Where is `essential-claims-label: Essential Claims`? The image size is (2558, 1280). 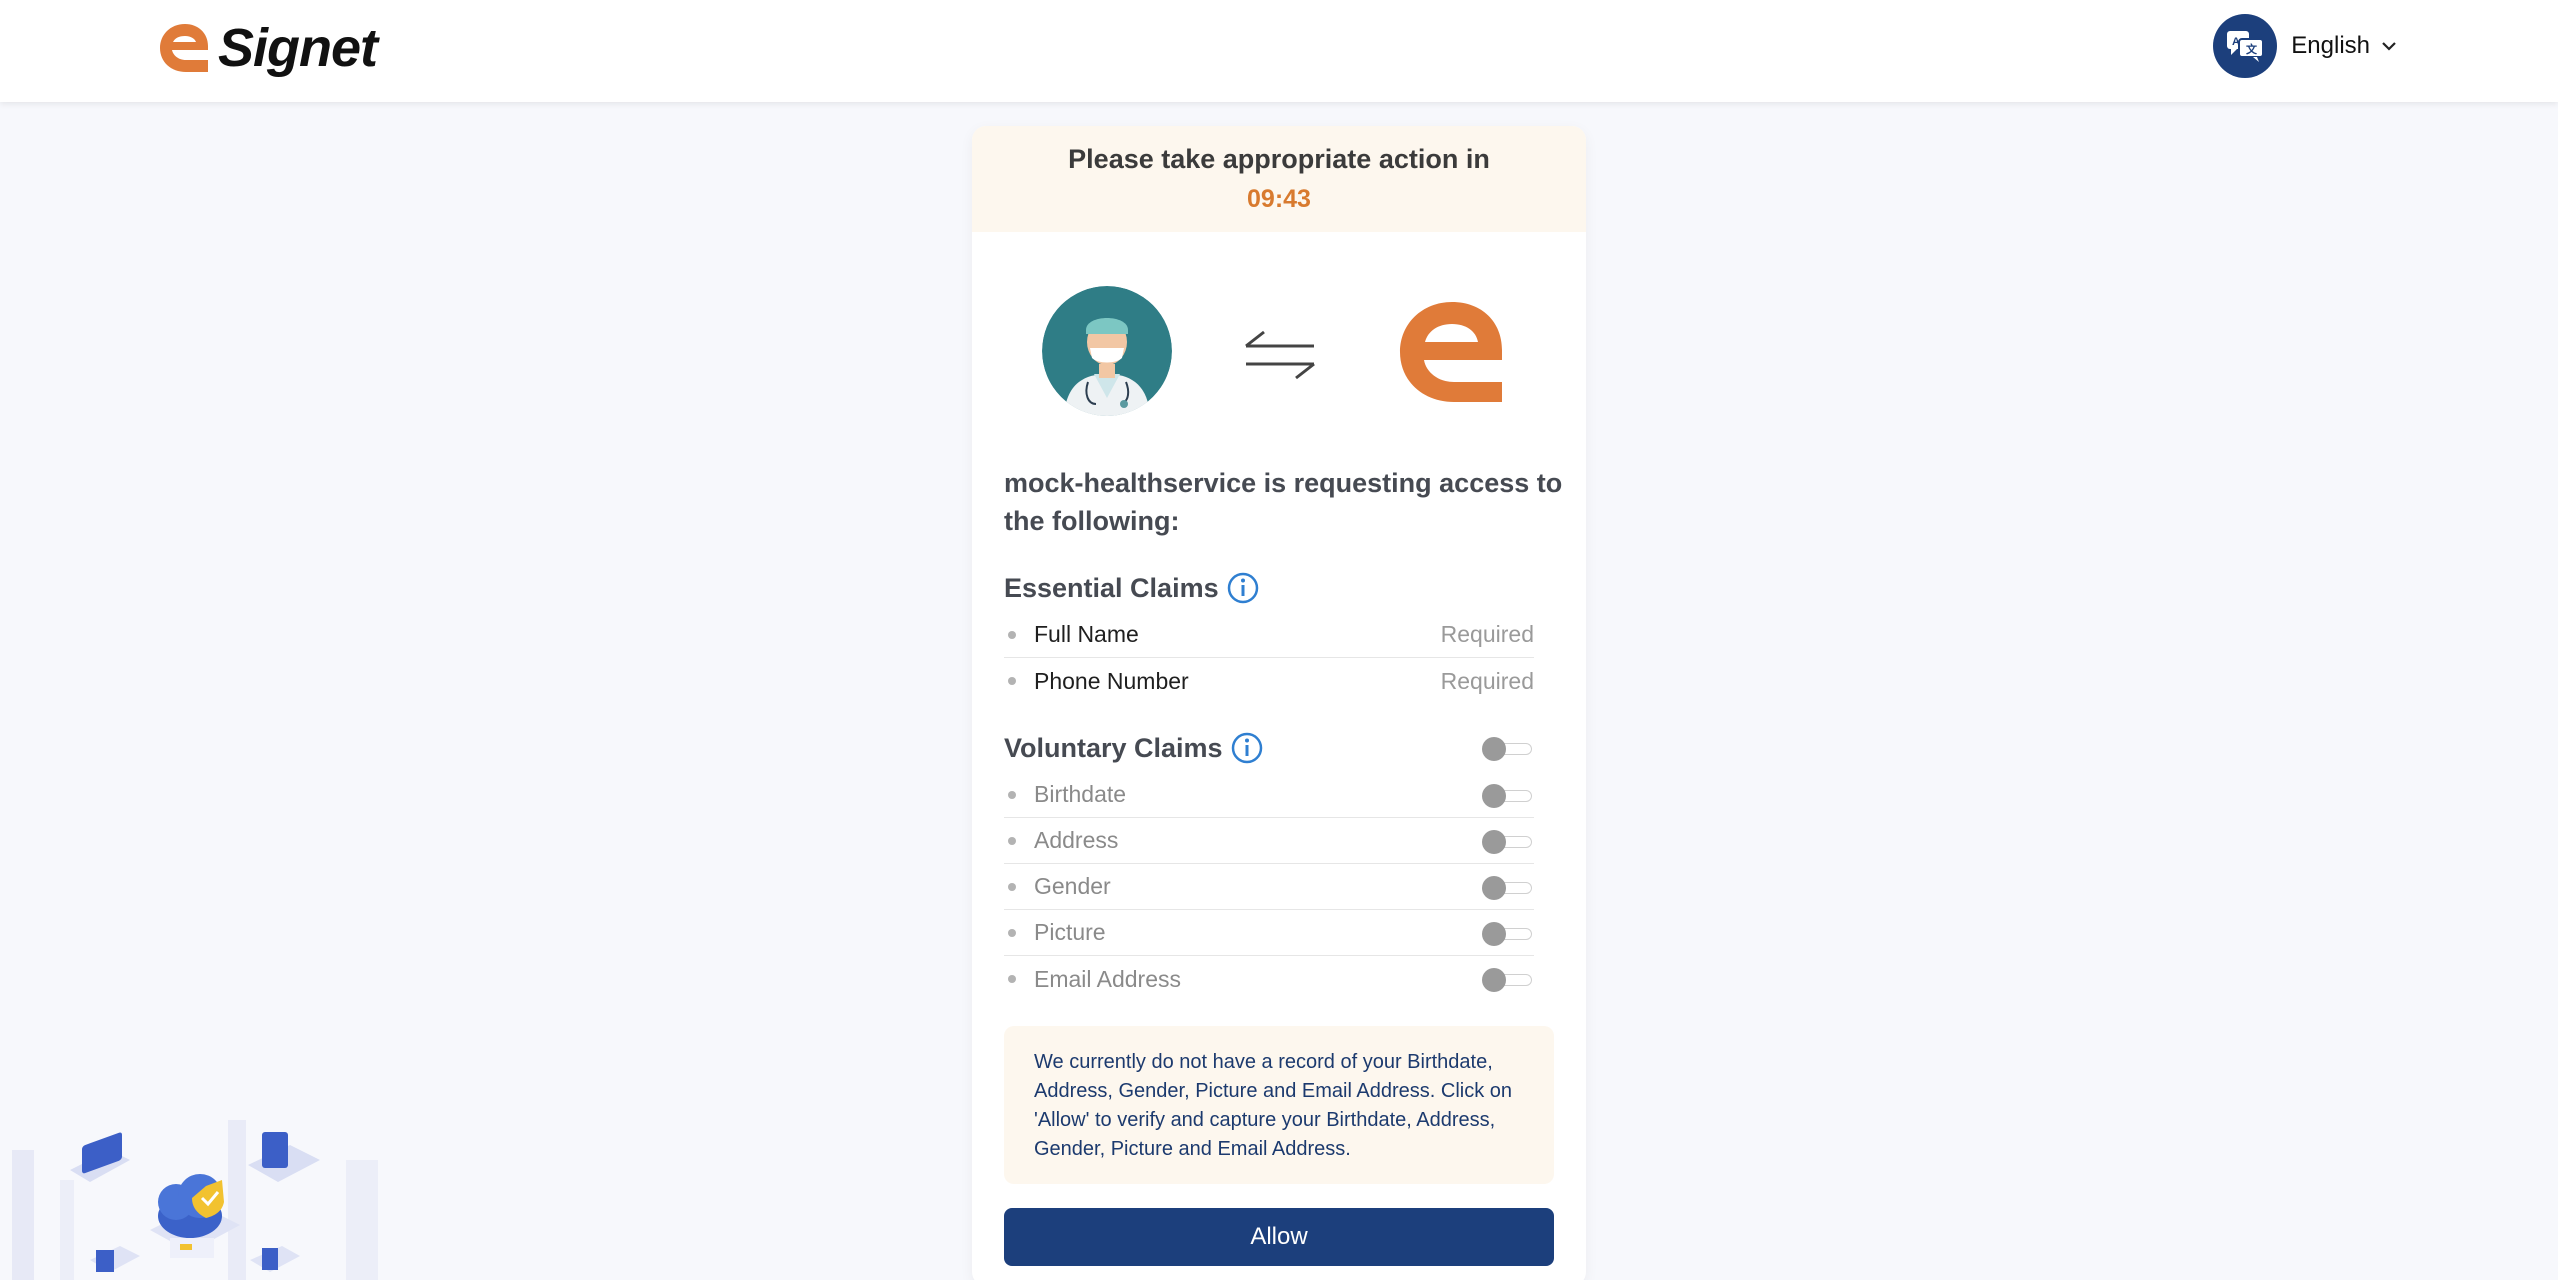 essential-claims-label: Essential Claims is located at coordinates (1111, 587).